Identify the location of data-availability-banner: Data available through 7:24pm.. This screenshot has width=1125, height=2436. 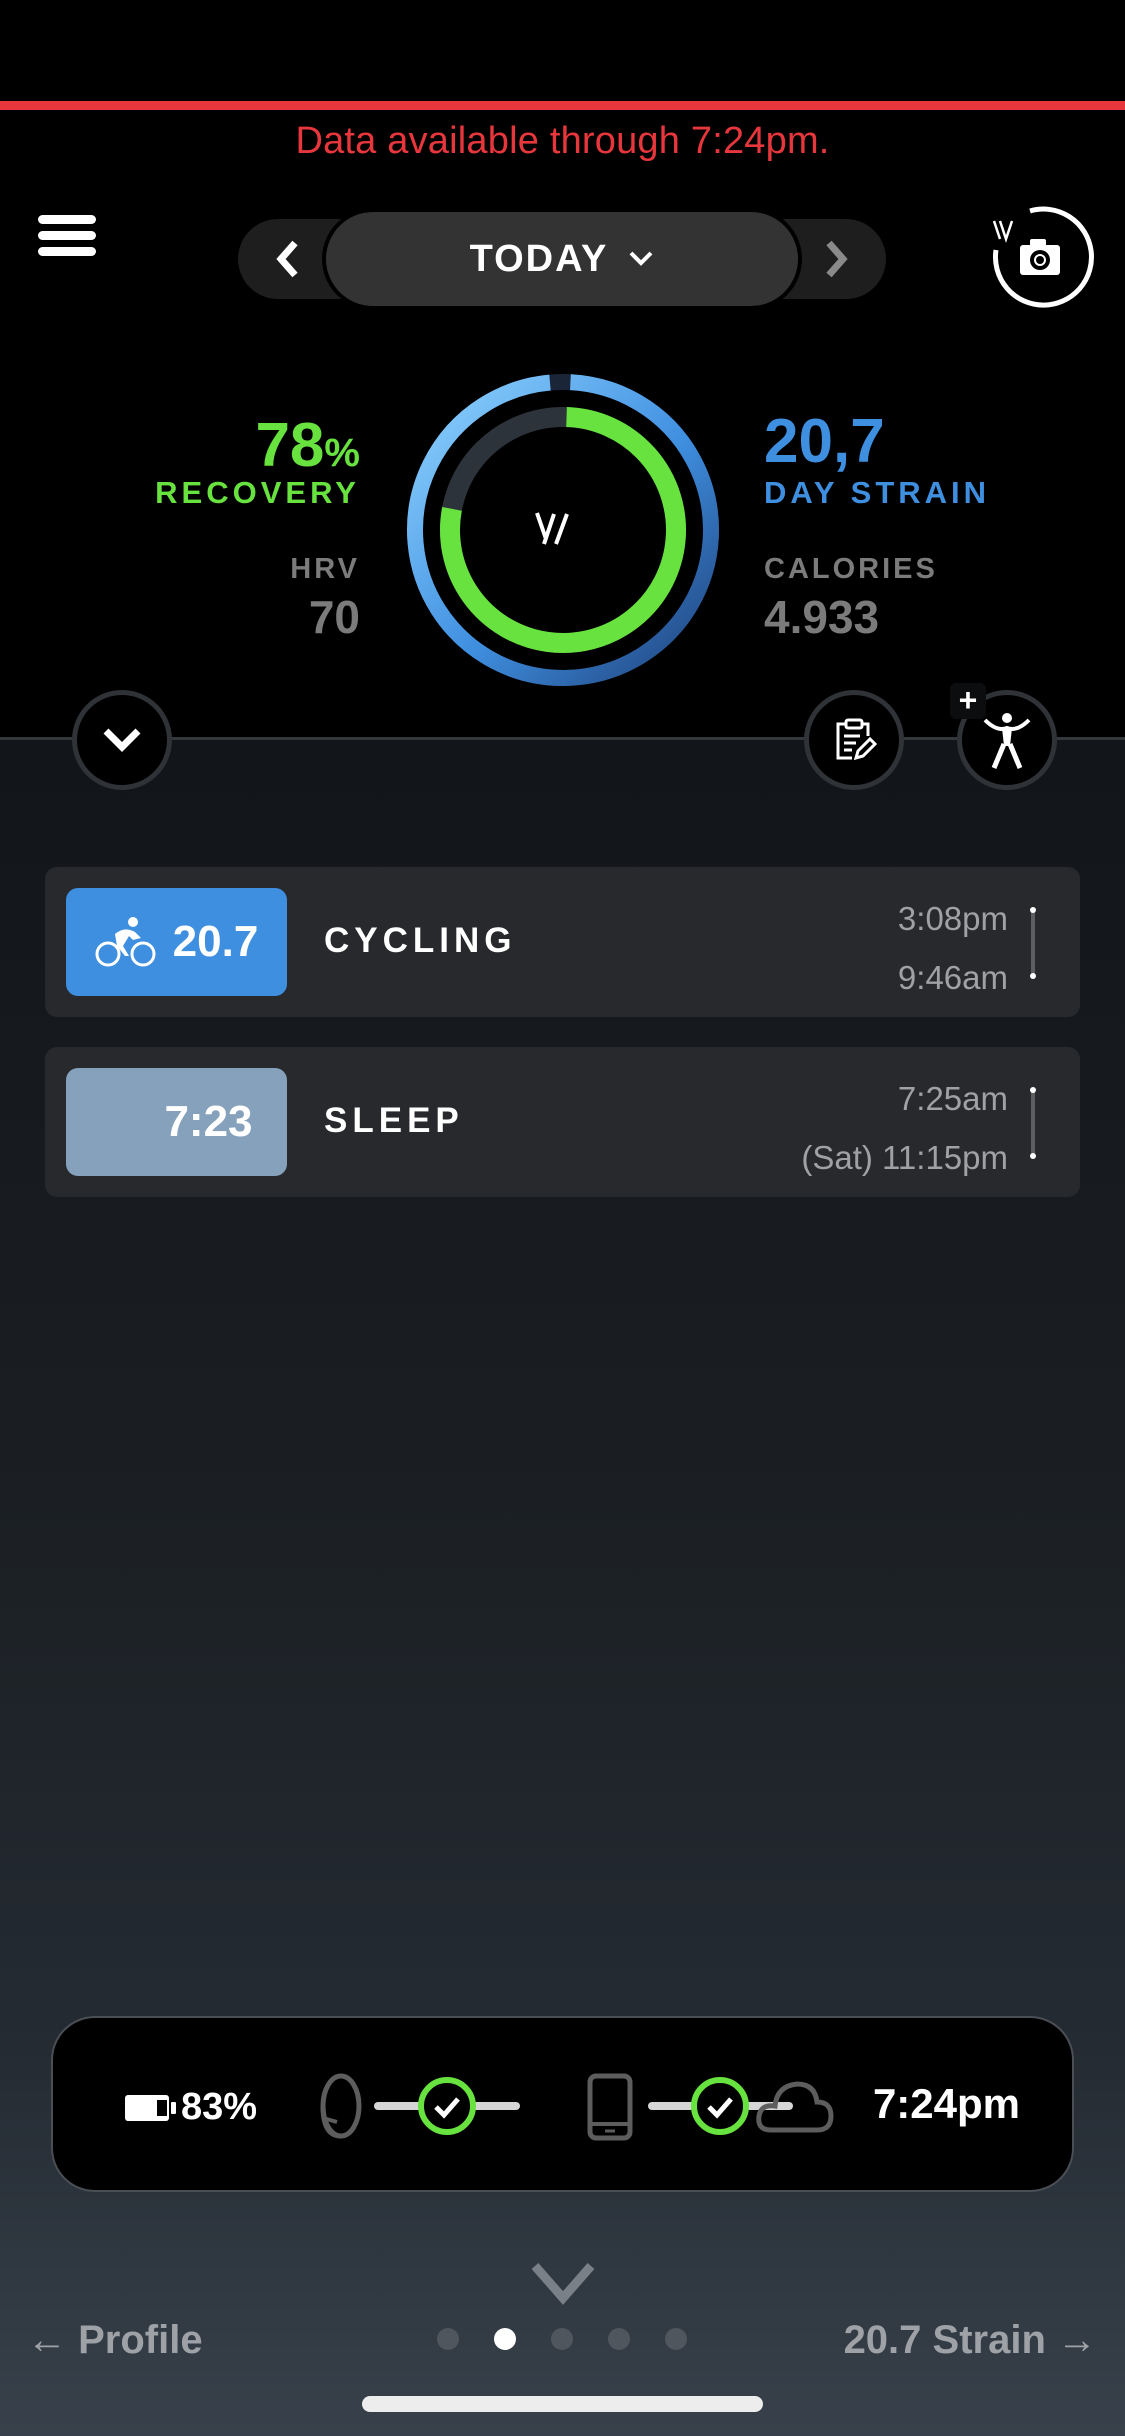
(562, 141).